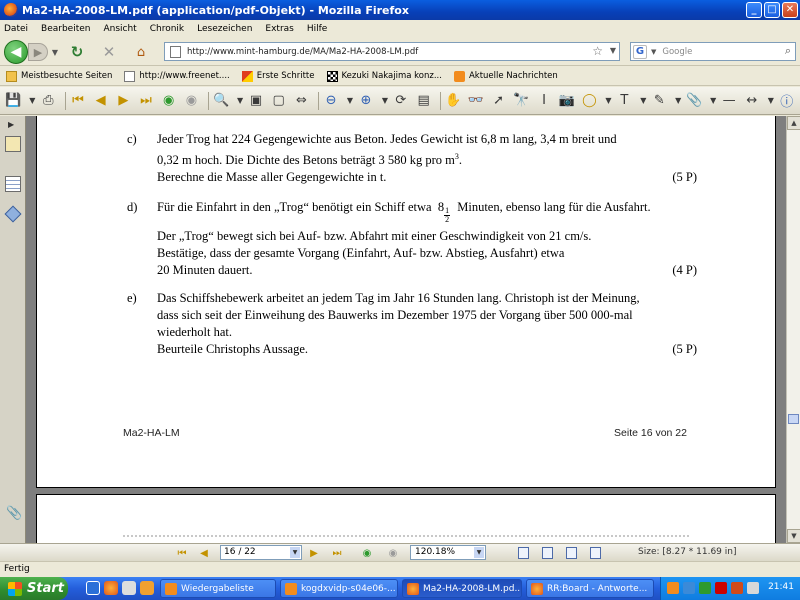 The height and width of the screenshot is (600, 800). What do you see at coordinates (11, 124) in the screenshot?
I see `expand-pane-icon: ▶` at bounding box center [11, 124].